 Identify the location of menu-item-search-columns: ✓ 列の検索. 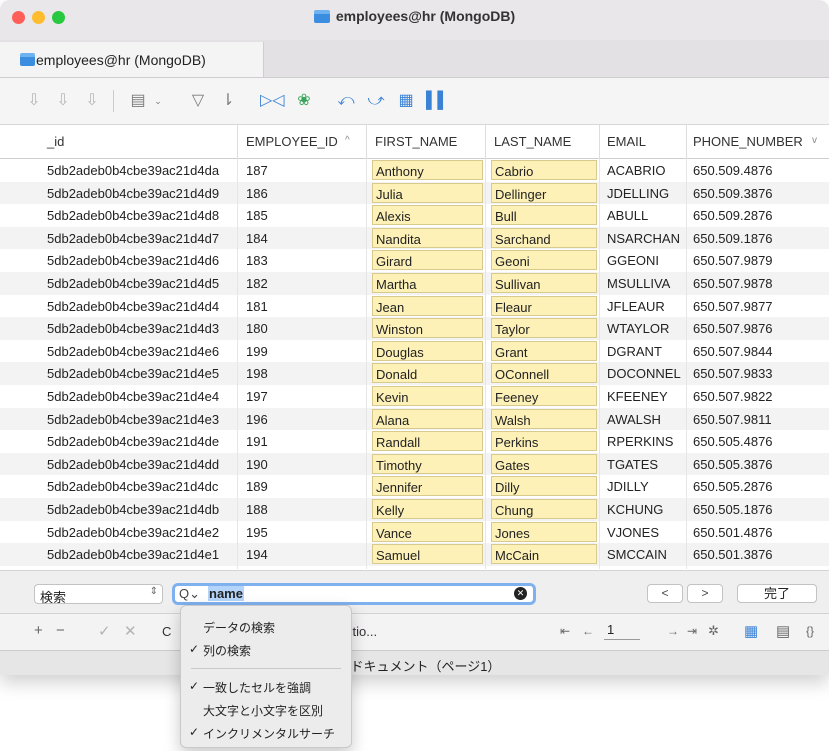
(266, 652).